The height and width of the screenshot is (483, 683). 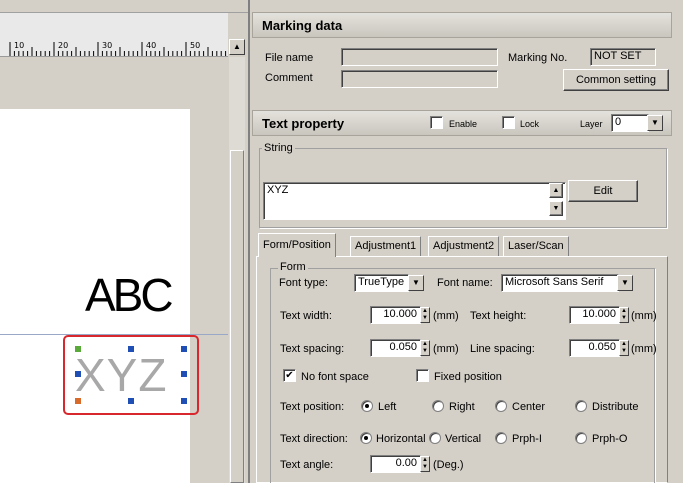 I want to click on scroll-up-arrow-icon: ▲, so click(x=237, y=47).